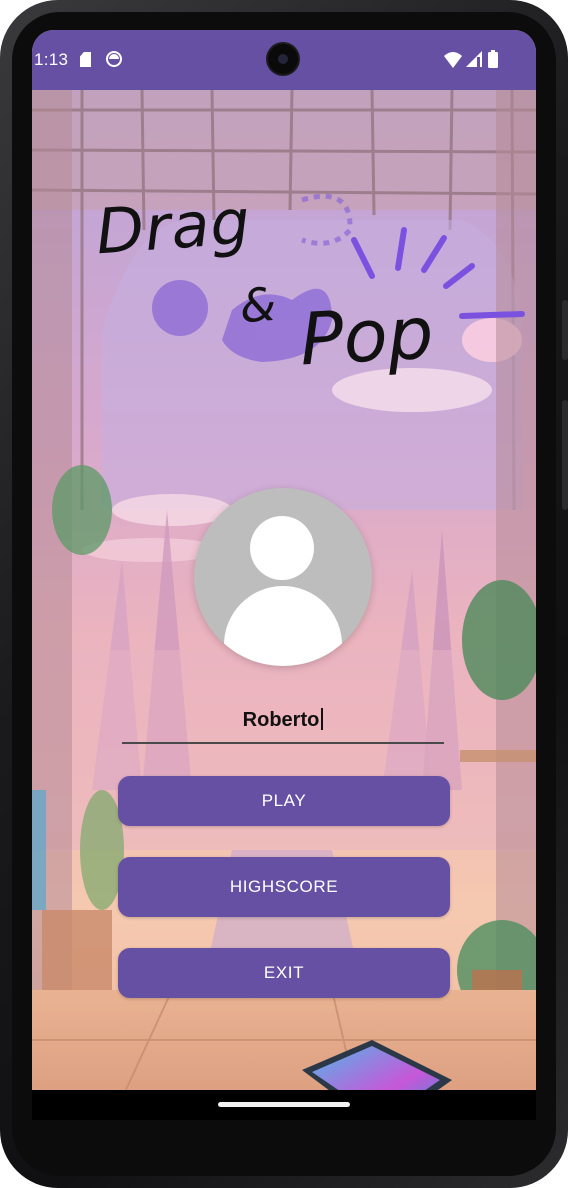 The height and width of the screenshot is (1188, 568). I want to click on player-name-text: Roberto, so click(281, 720).